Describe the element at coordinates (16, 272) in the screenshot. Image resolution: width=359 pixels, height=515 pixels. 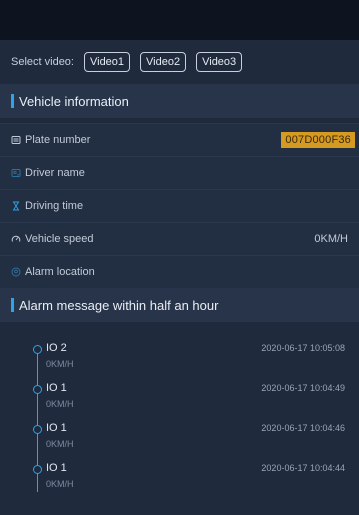
I see `location-pin-icon` at that location.